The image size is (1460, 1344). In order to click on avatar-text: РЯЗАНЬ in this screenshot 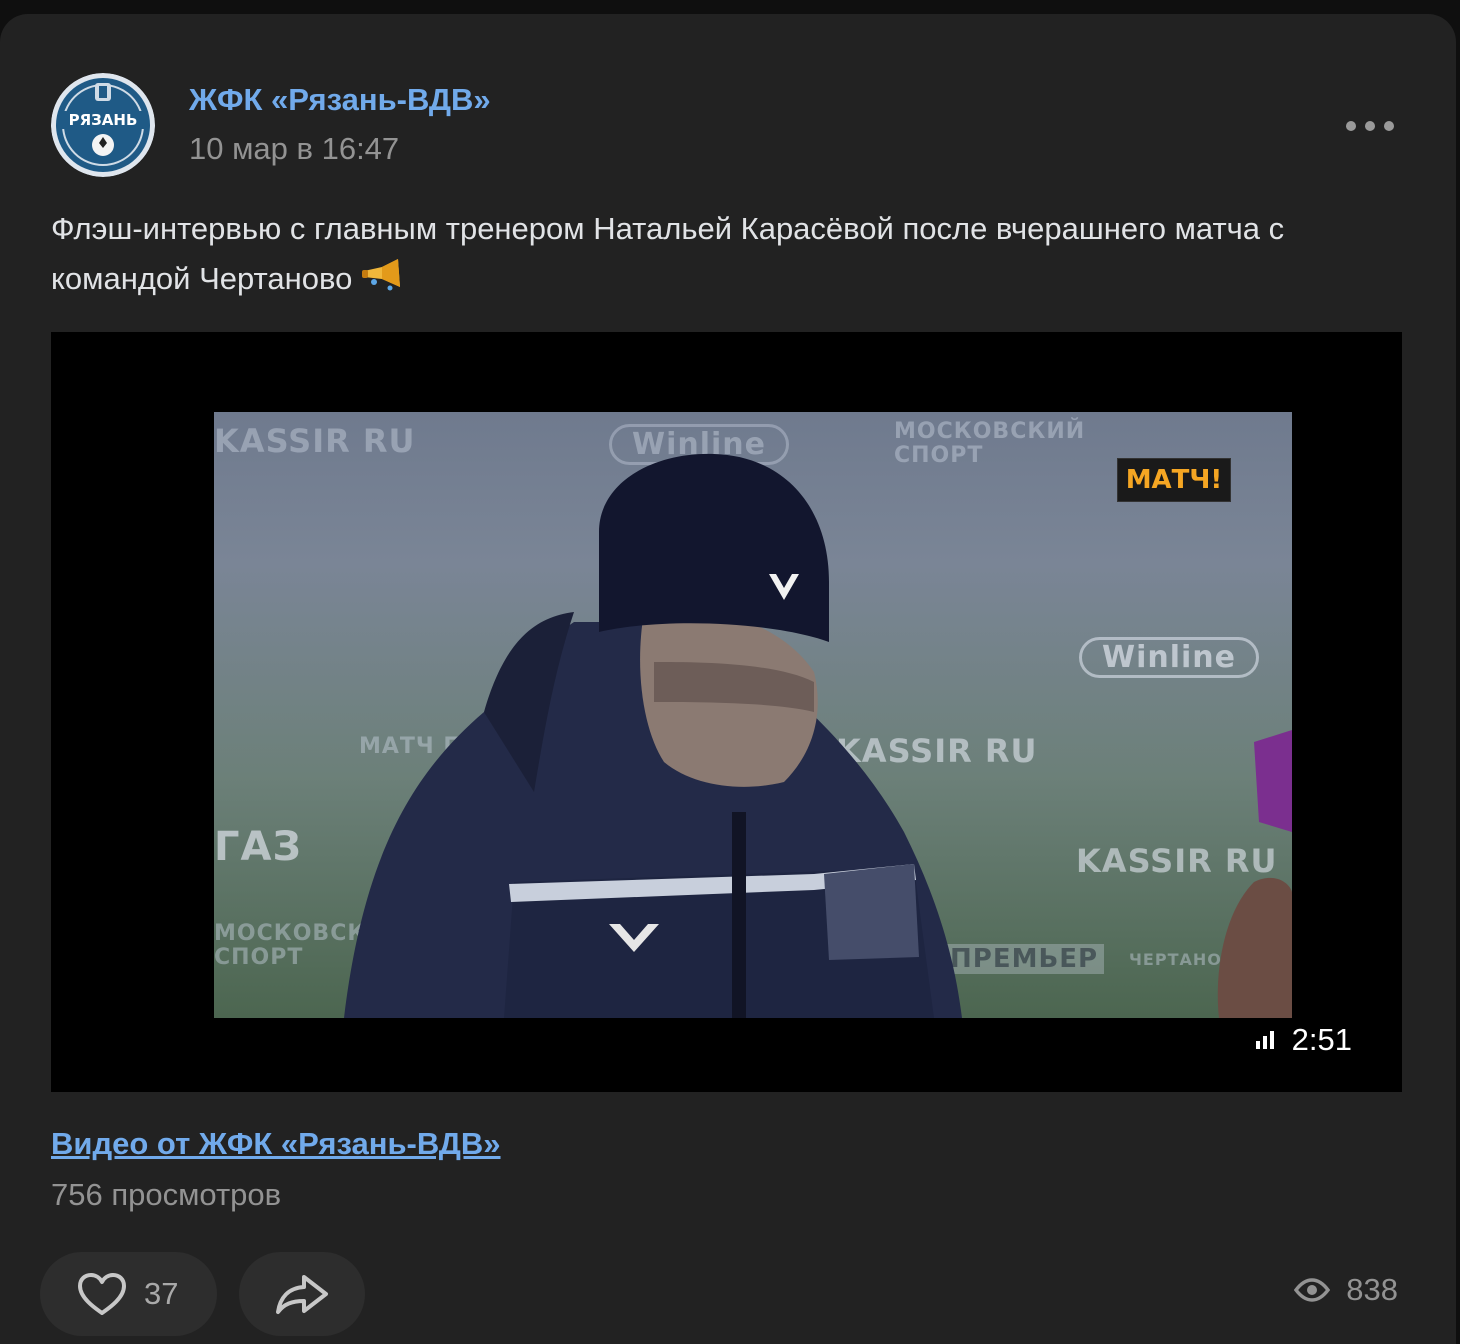, I will do `click(103, 120)`.